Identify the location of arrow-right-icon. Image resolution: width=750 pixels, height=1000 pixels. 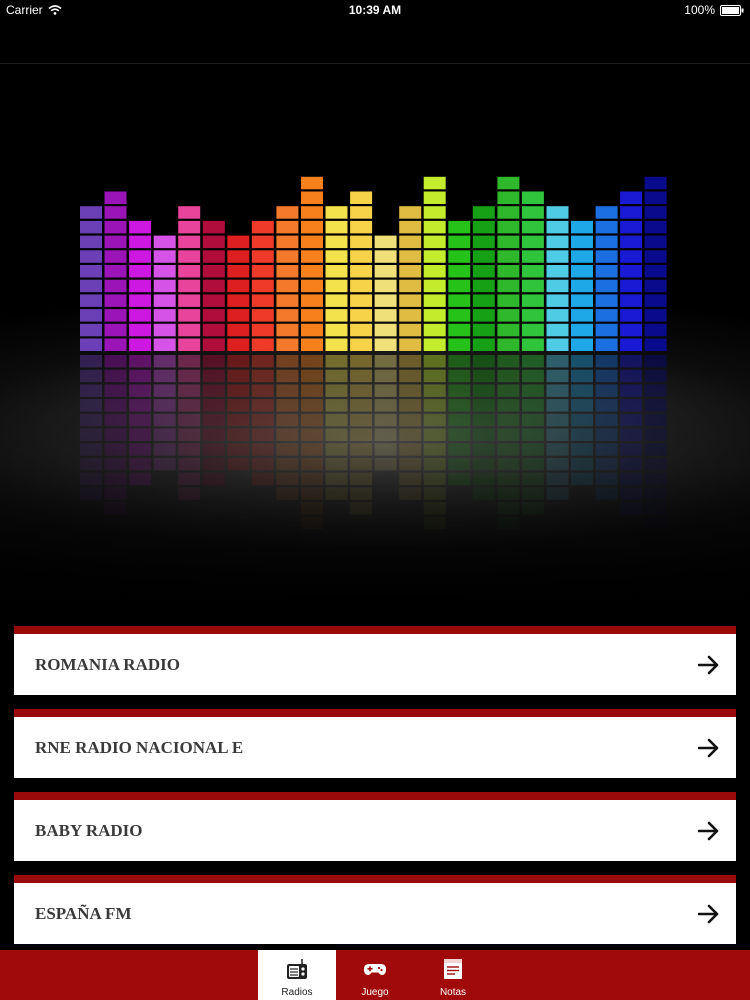
(708, 914).